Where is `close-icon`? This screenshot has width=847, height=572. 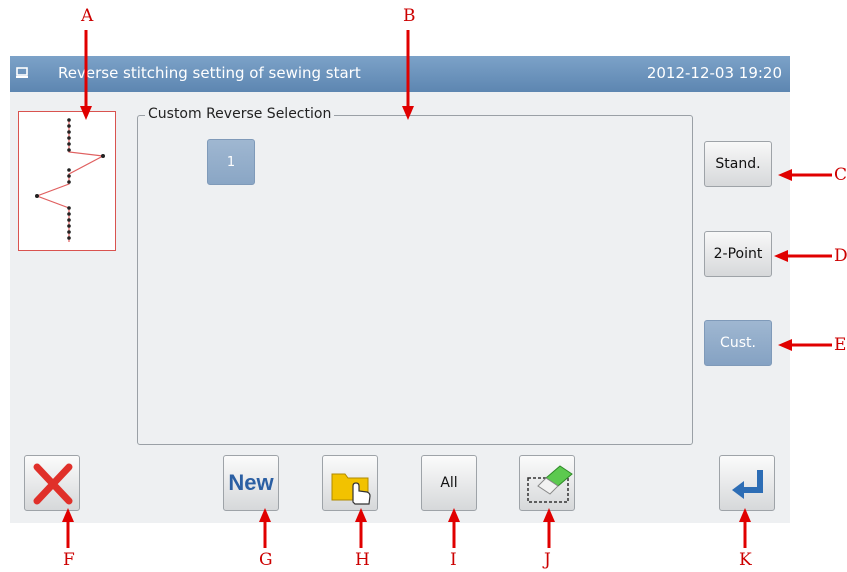 close-icon is located at coordinates (53, 484).